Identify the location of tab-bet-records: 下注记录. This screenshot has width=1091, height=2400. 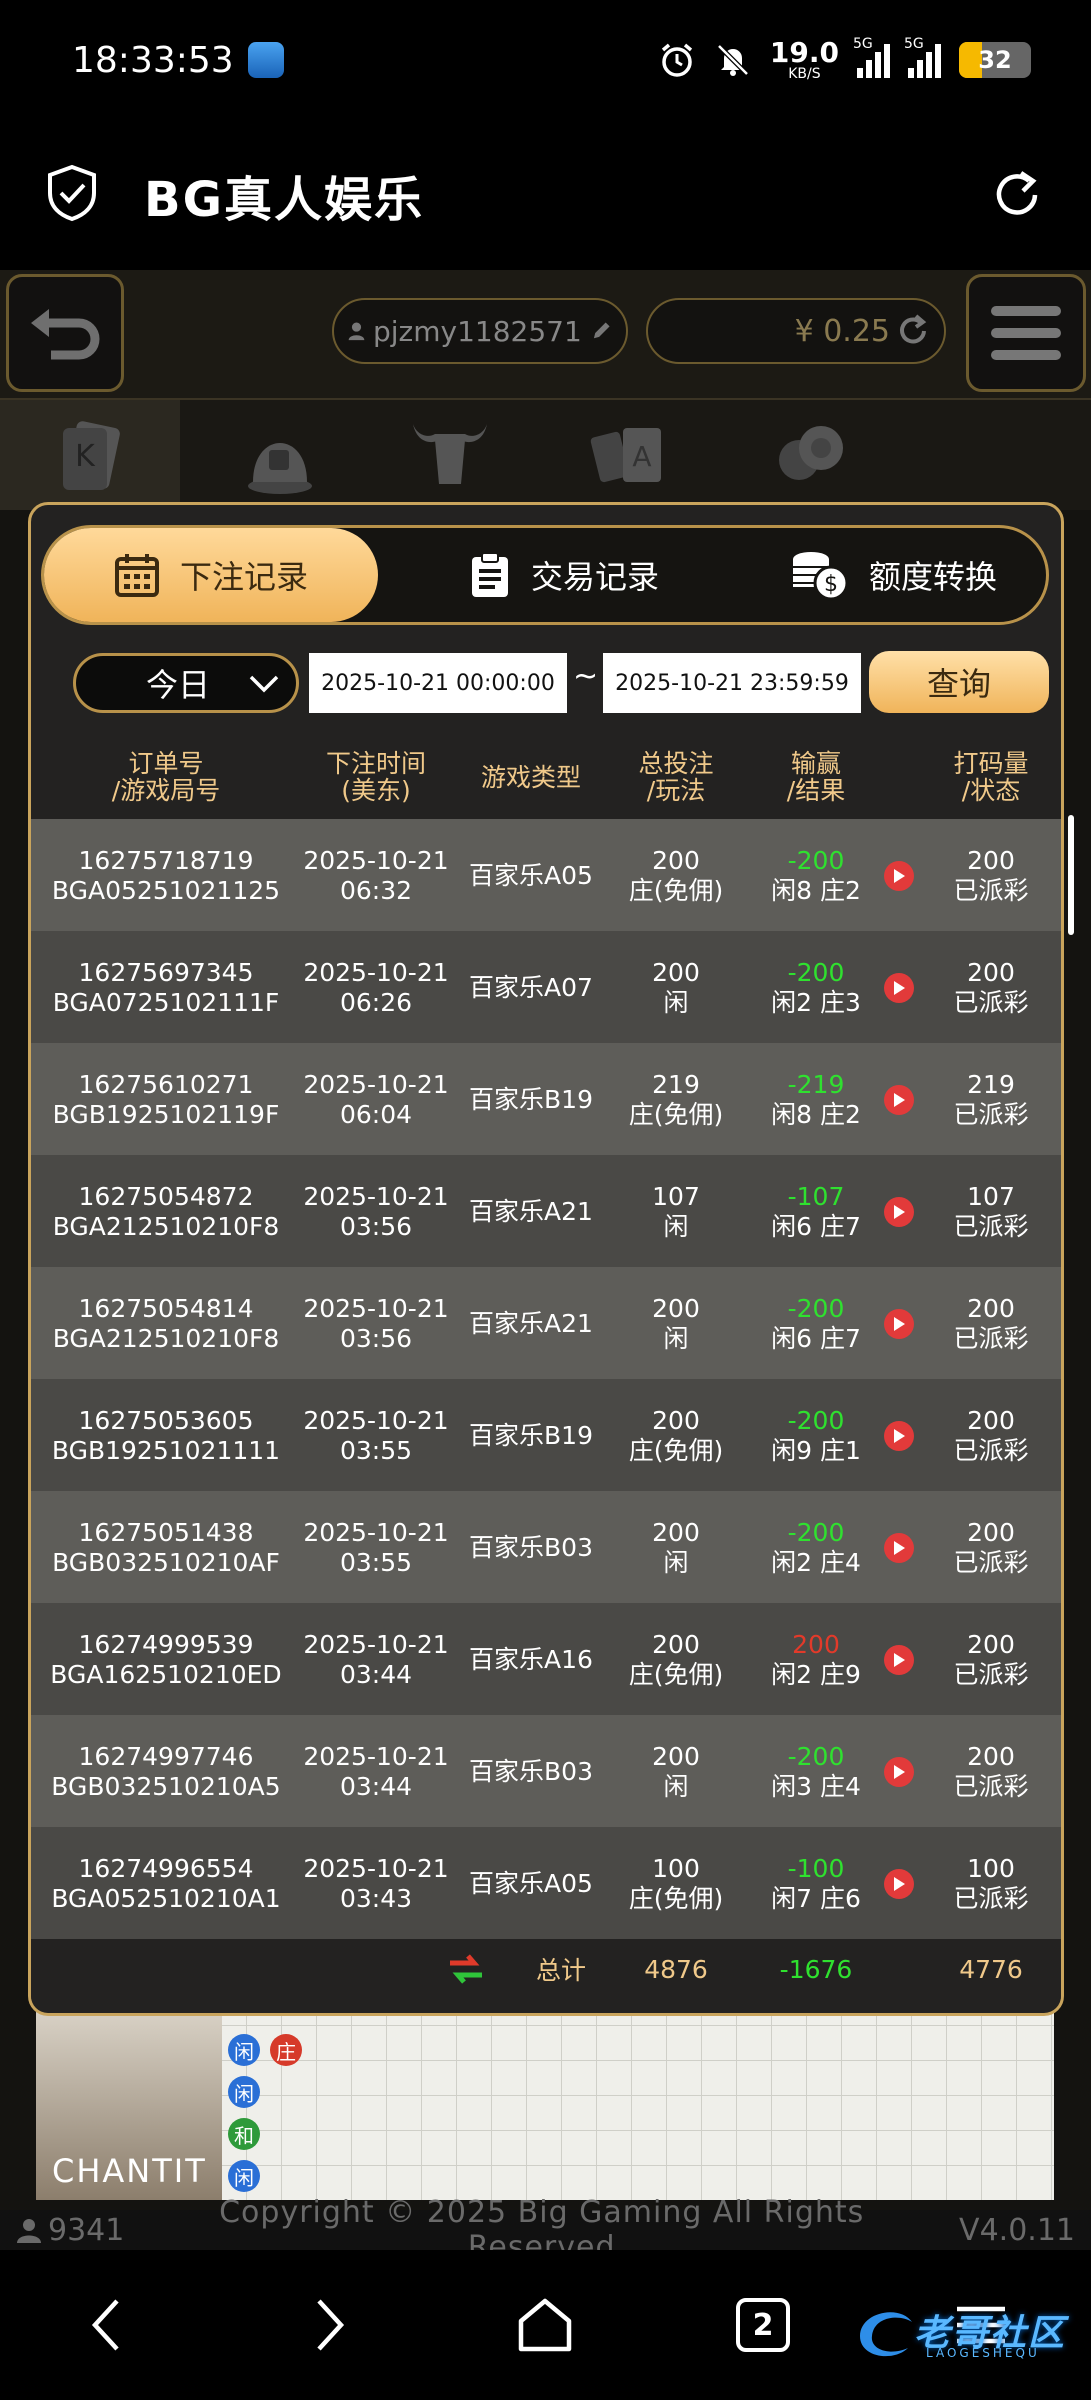
(211, 575).